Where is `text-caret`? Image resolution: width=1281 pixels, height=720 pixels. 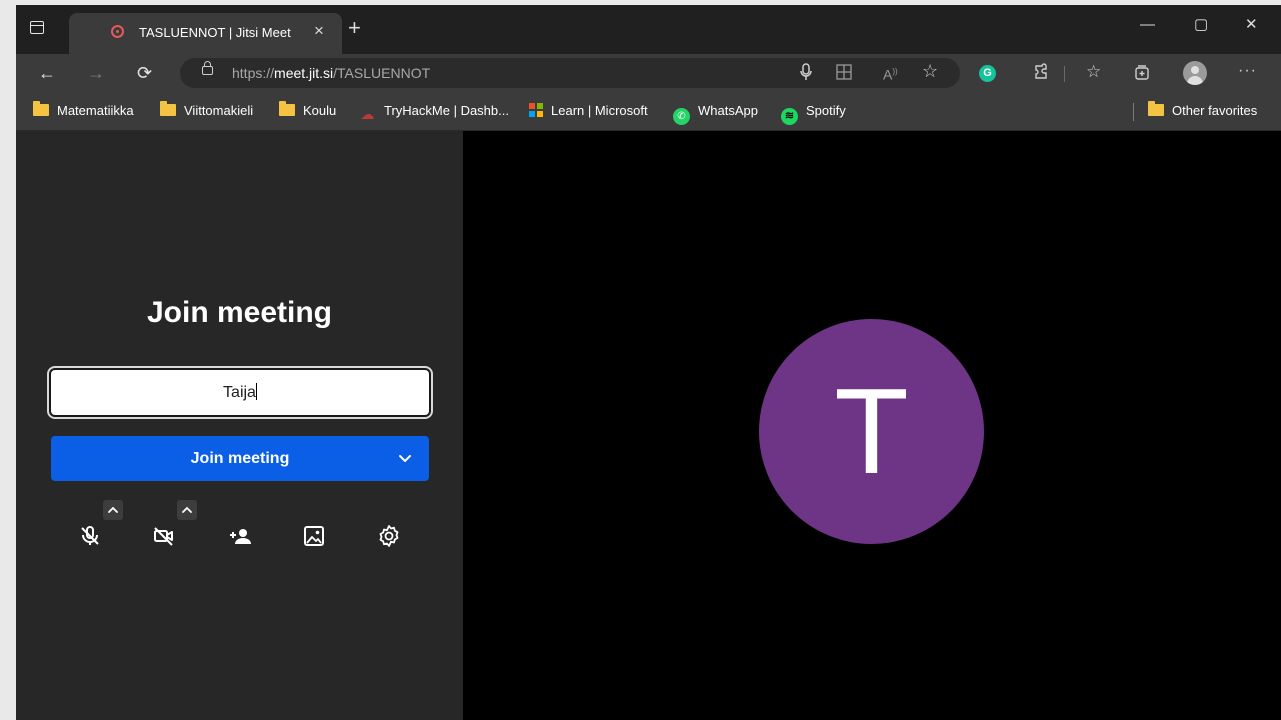
text-caret is located at coordinates (256, 391).